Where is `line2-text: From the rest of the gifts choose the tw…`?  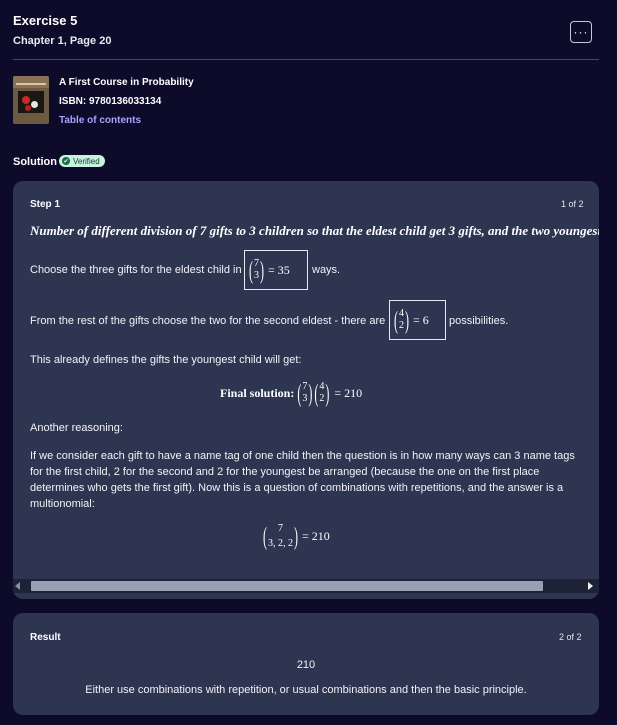 line2-text: From the rest of the gifts choose the tw… is located at coordinates (208, 321).